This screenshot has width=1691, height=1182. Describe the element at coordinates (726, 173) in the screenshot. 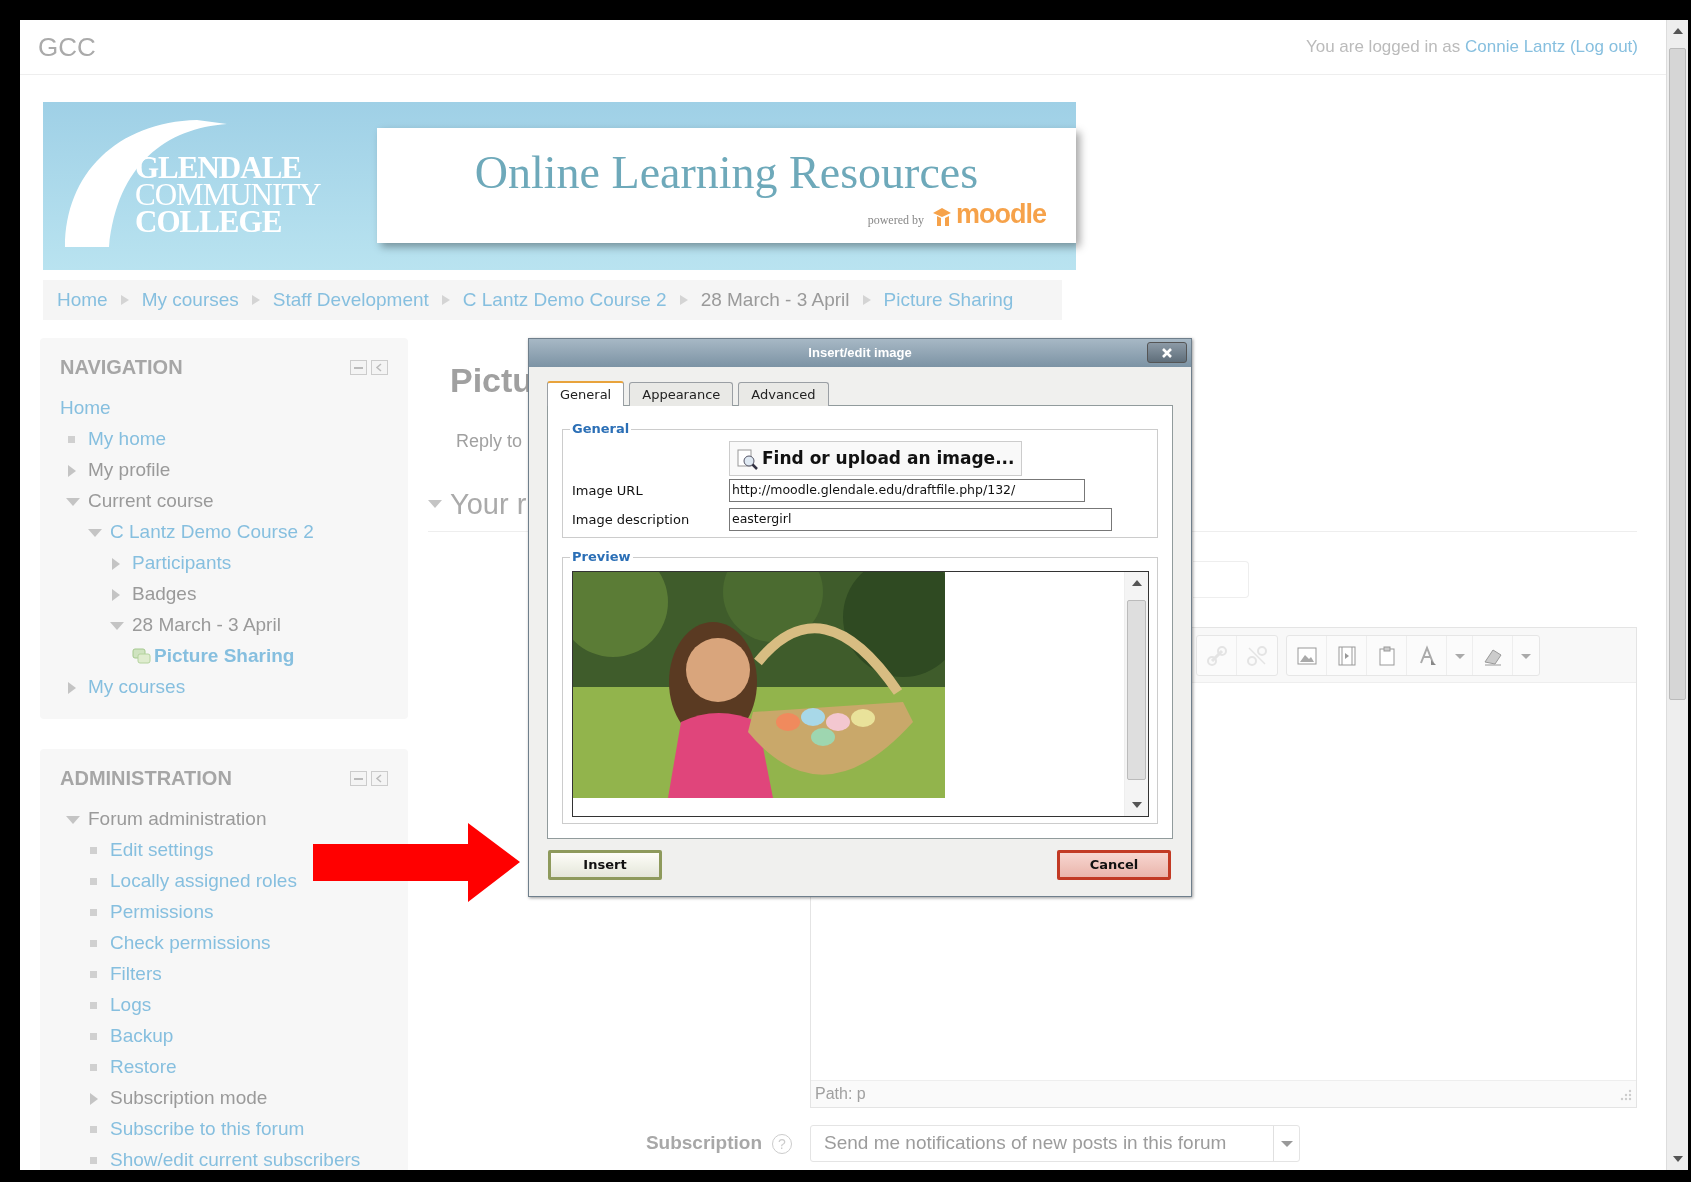

I see `banner-title: Online Learning Resources` at that location.